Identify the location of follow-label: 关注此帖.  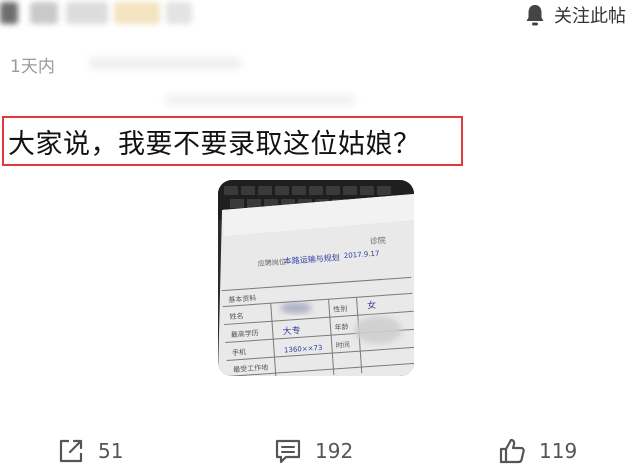
(590, 16).